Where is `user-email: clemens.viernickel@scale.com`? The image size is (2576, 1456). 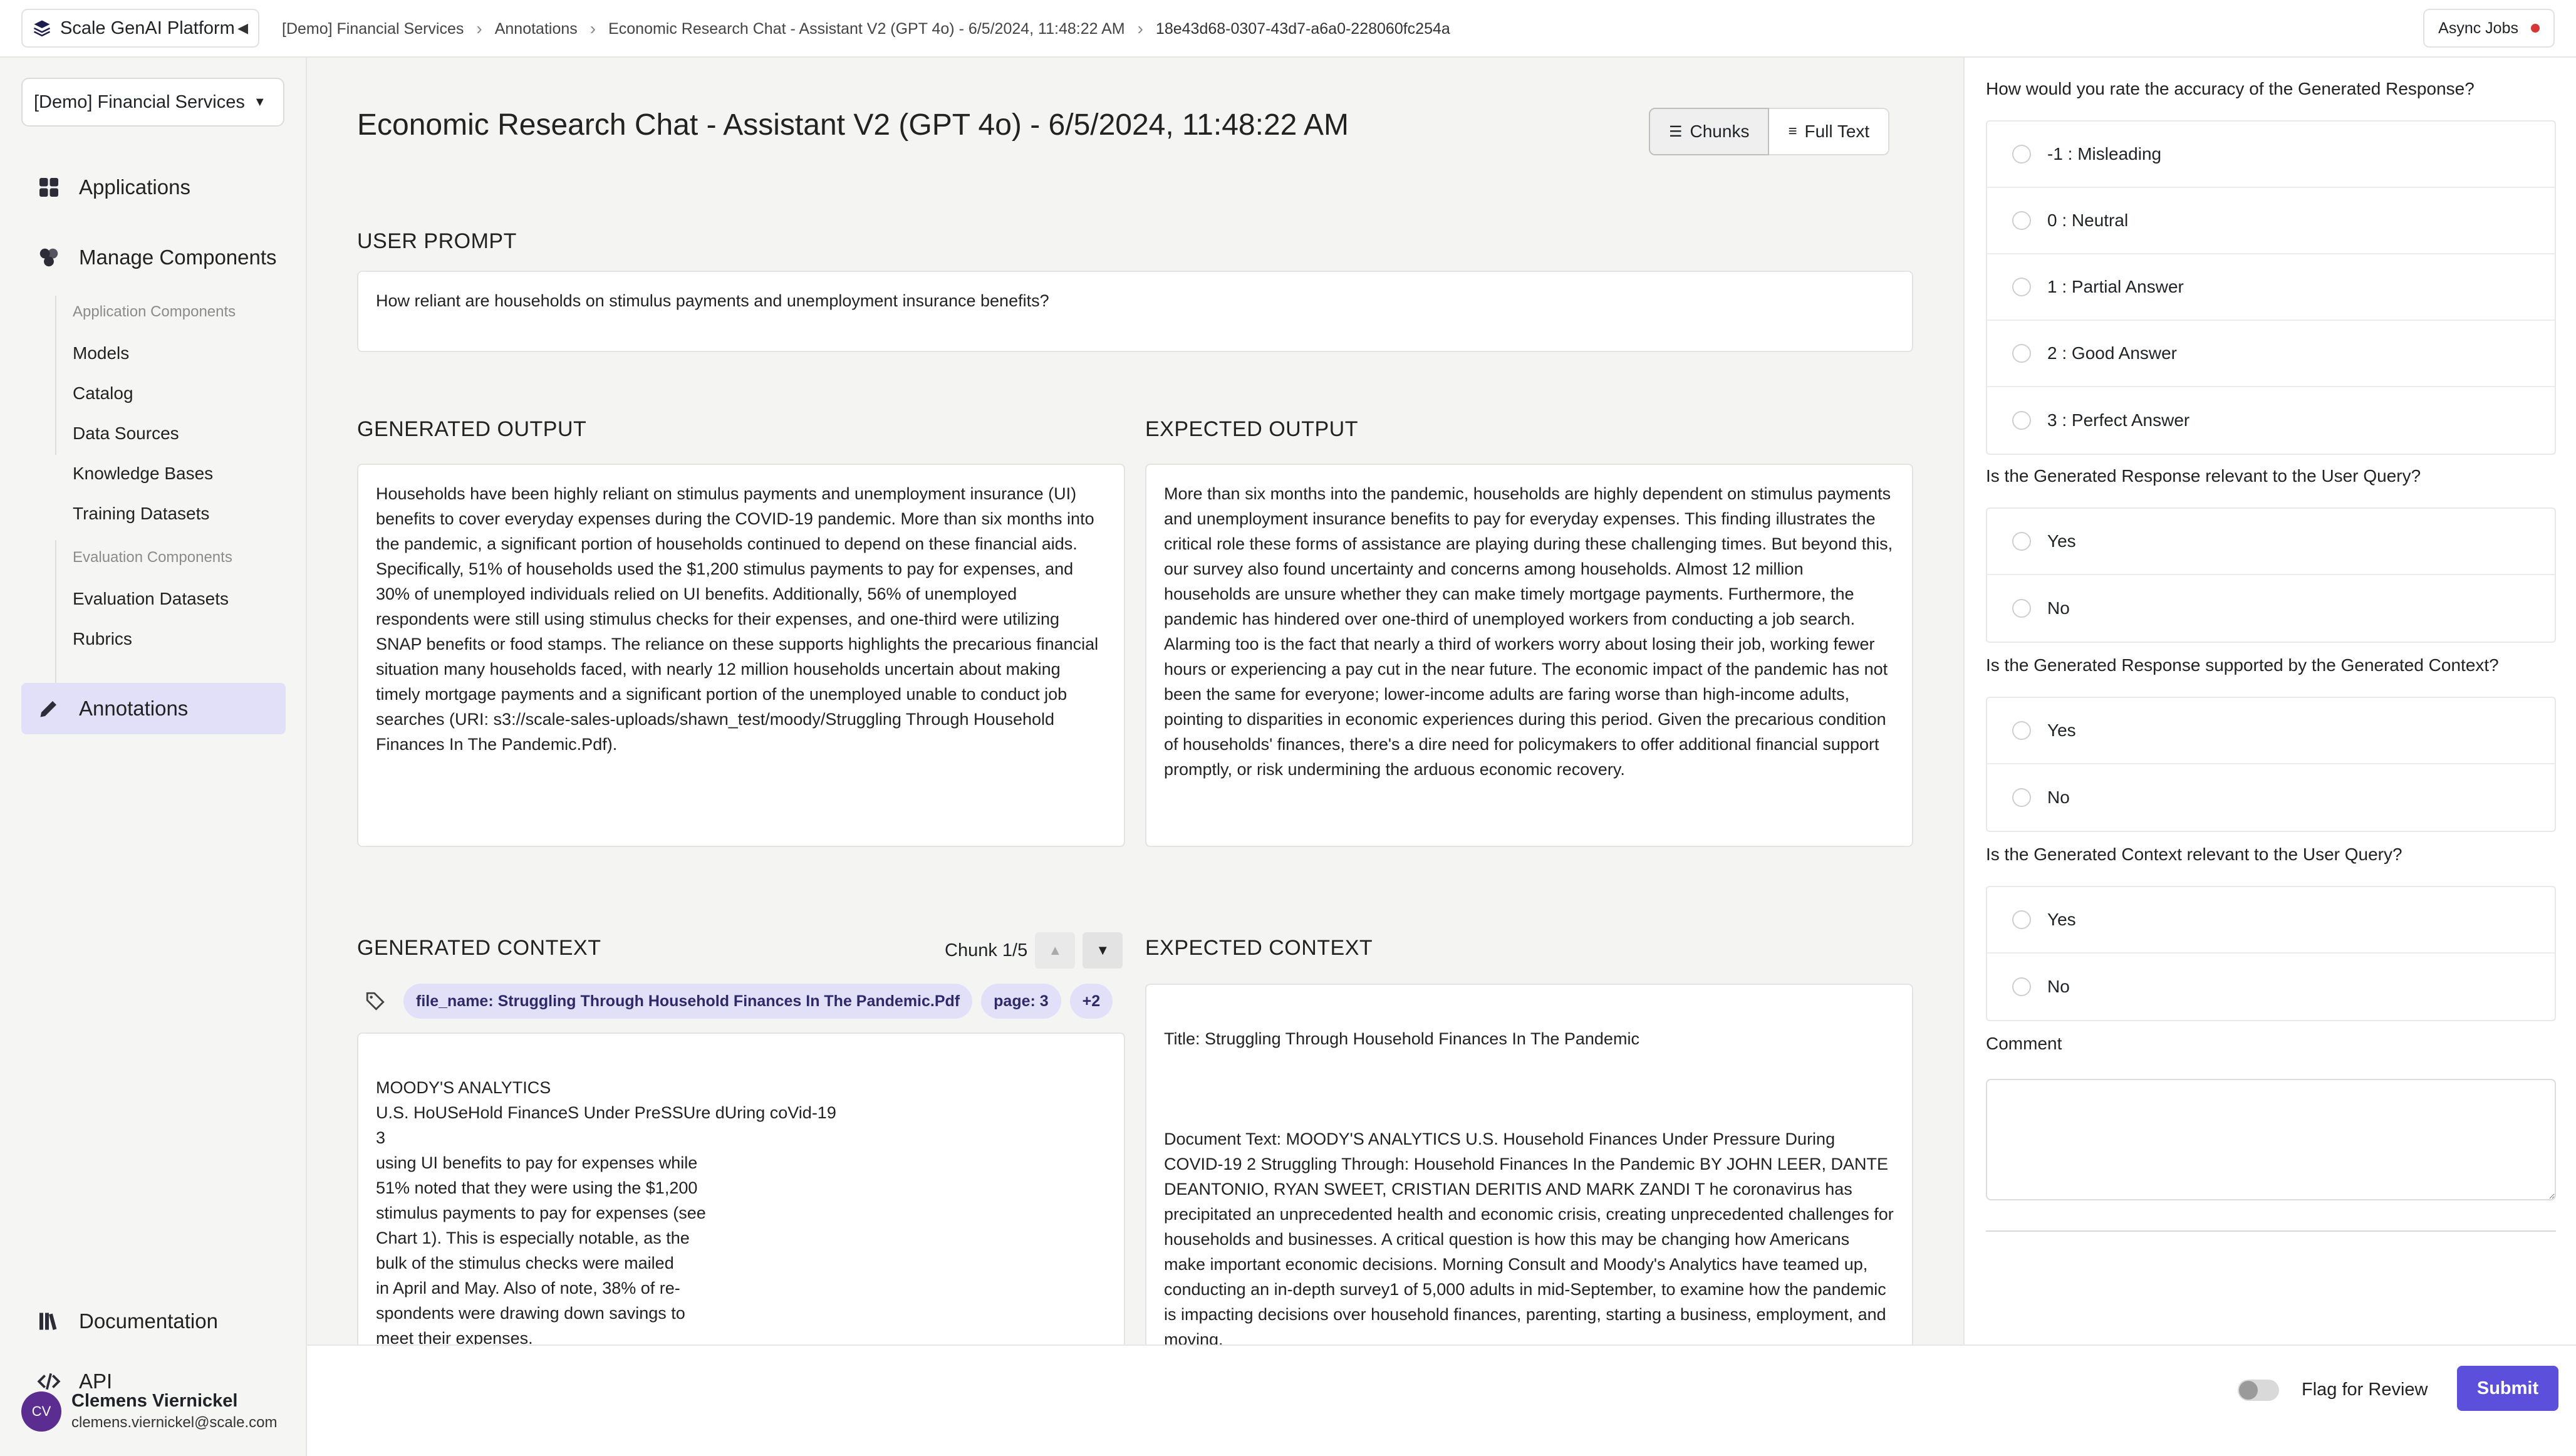
user-email: clemens.viernickel@scale.com is located at coordinates (174, 1422).